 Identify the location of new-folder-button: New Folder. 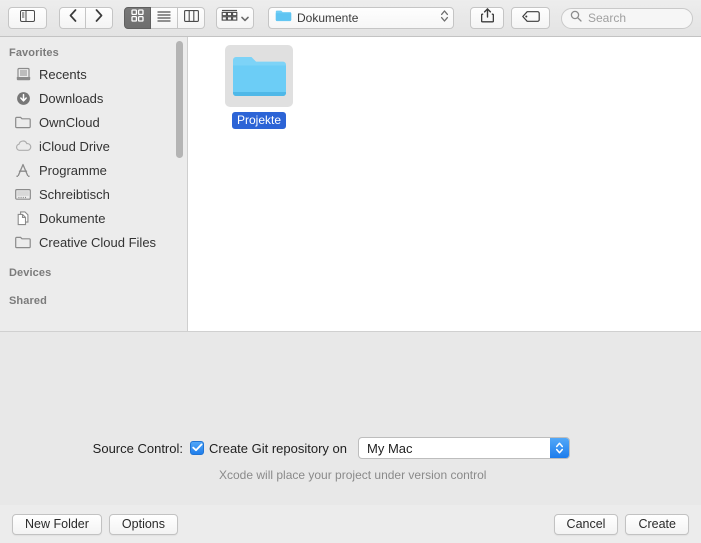
(57, 524).